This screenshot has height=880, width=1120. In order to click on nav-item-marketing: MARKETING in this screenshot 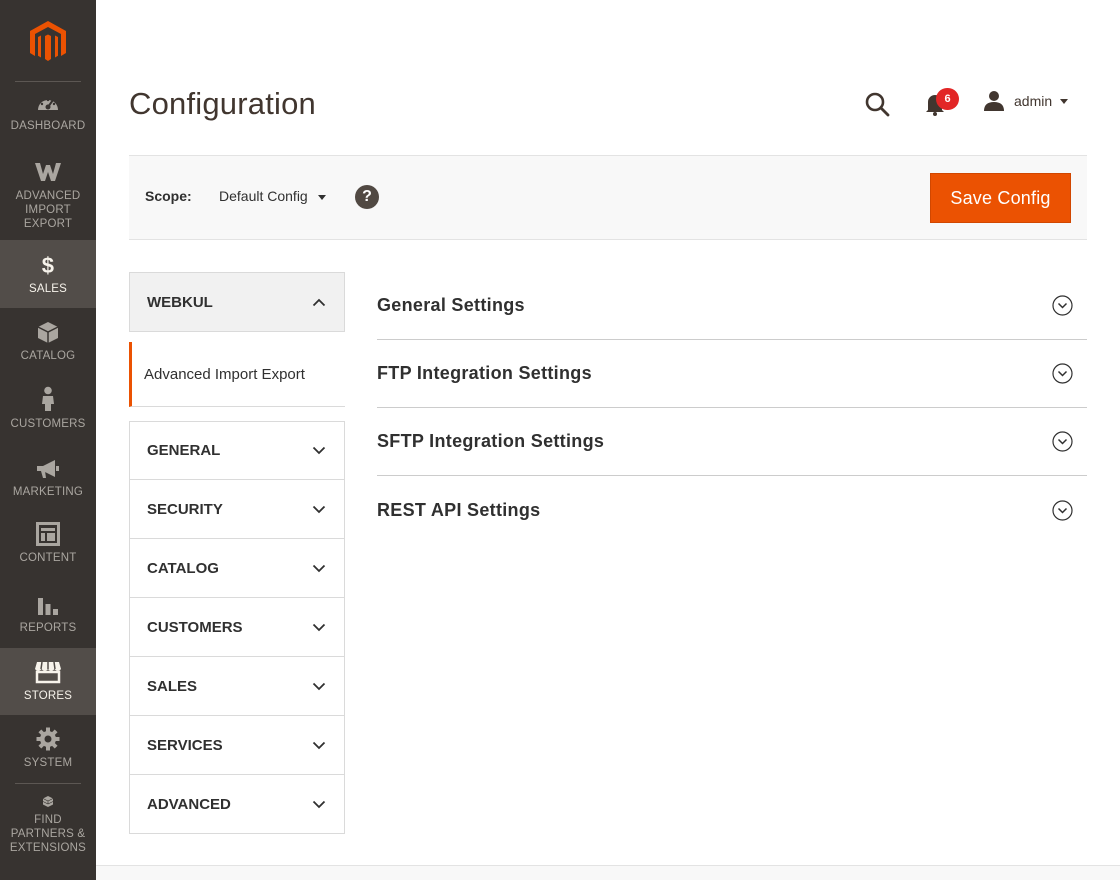, I will do `click(48, 487)`.